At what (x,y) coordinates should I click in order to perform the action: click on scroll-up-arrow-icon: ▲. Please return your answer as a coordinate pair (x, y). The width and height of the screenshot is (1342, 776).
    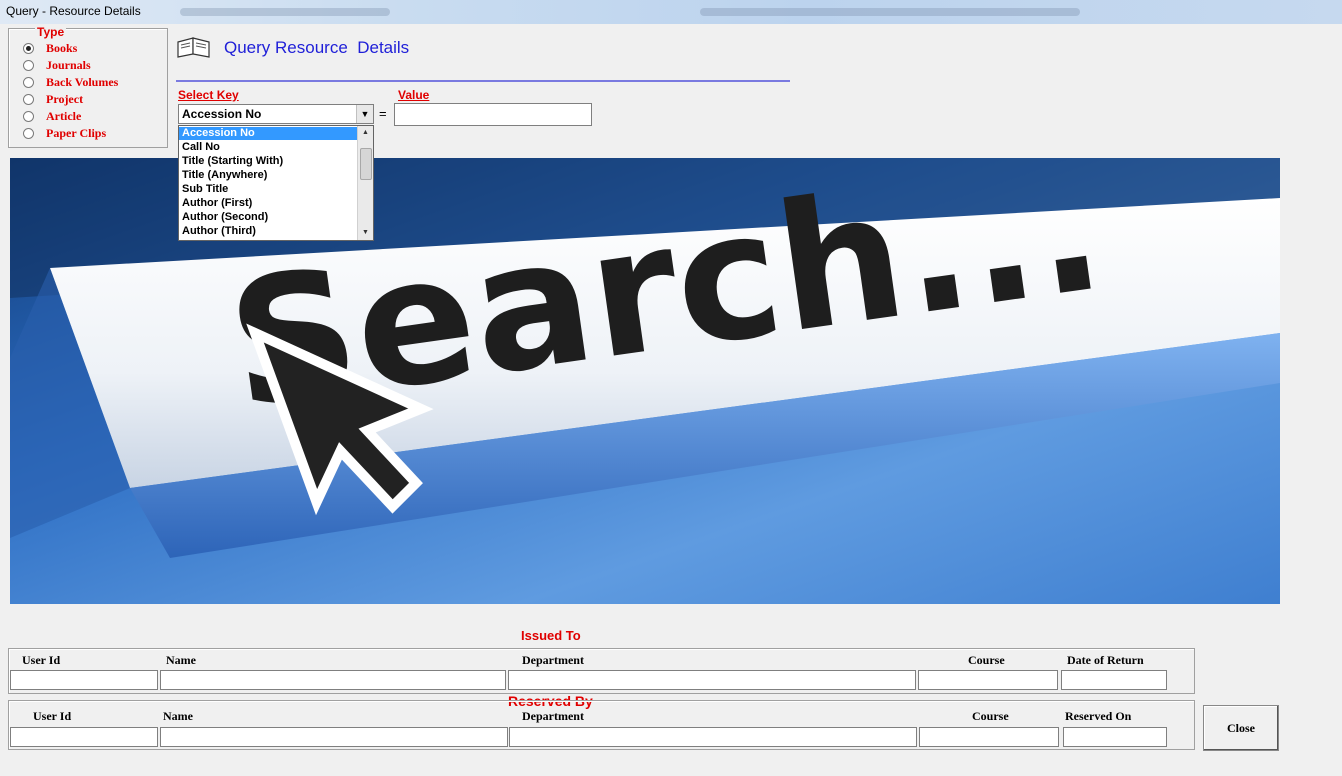
    Looking at the image, I should click on (365, 133).